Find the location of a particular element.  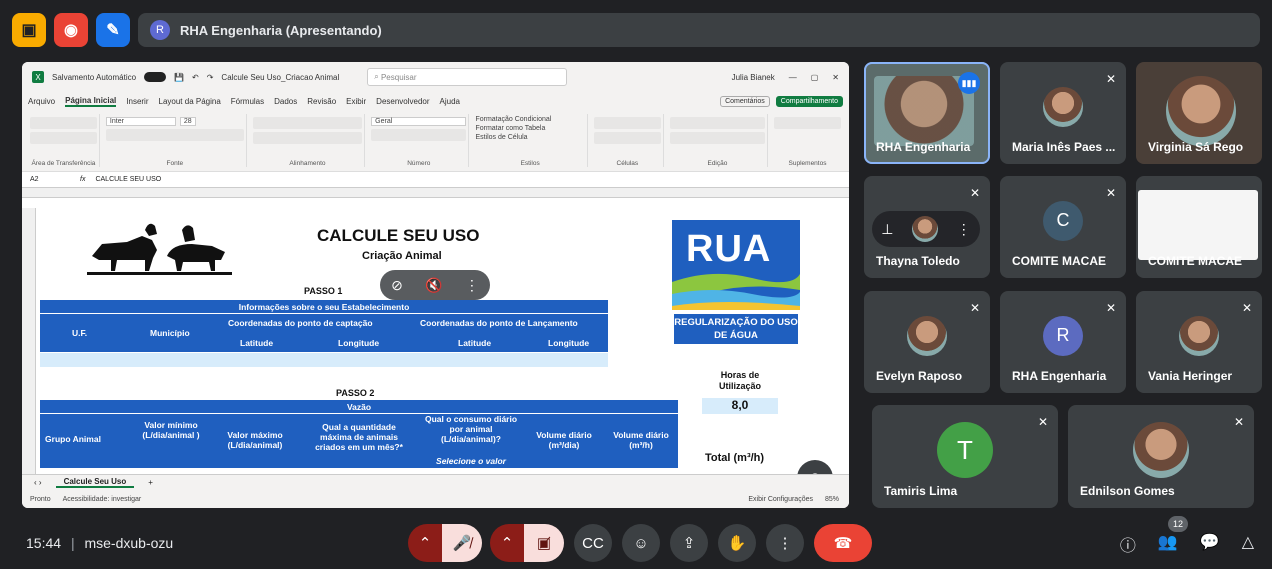

participant-tile: R ✕ RHA Engenharia is located at coordinates (1063, 342).